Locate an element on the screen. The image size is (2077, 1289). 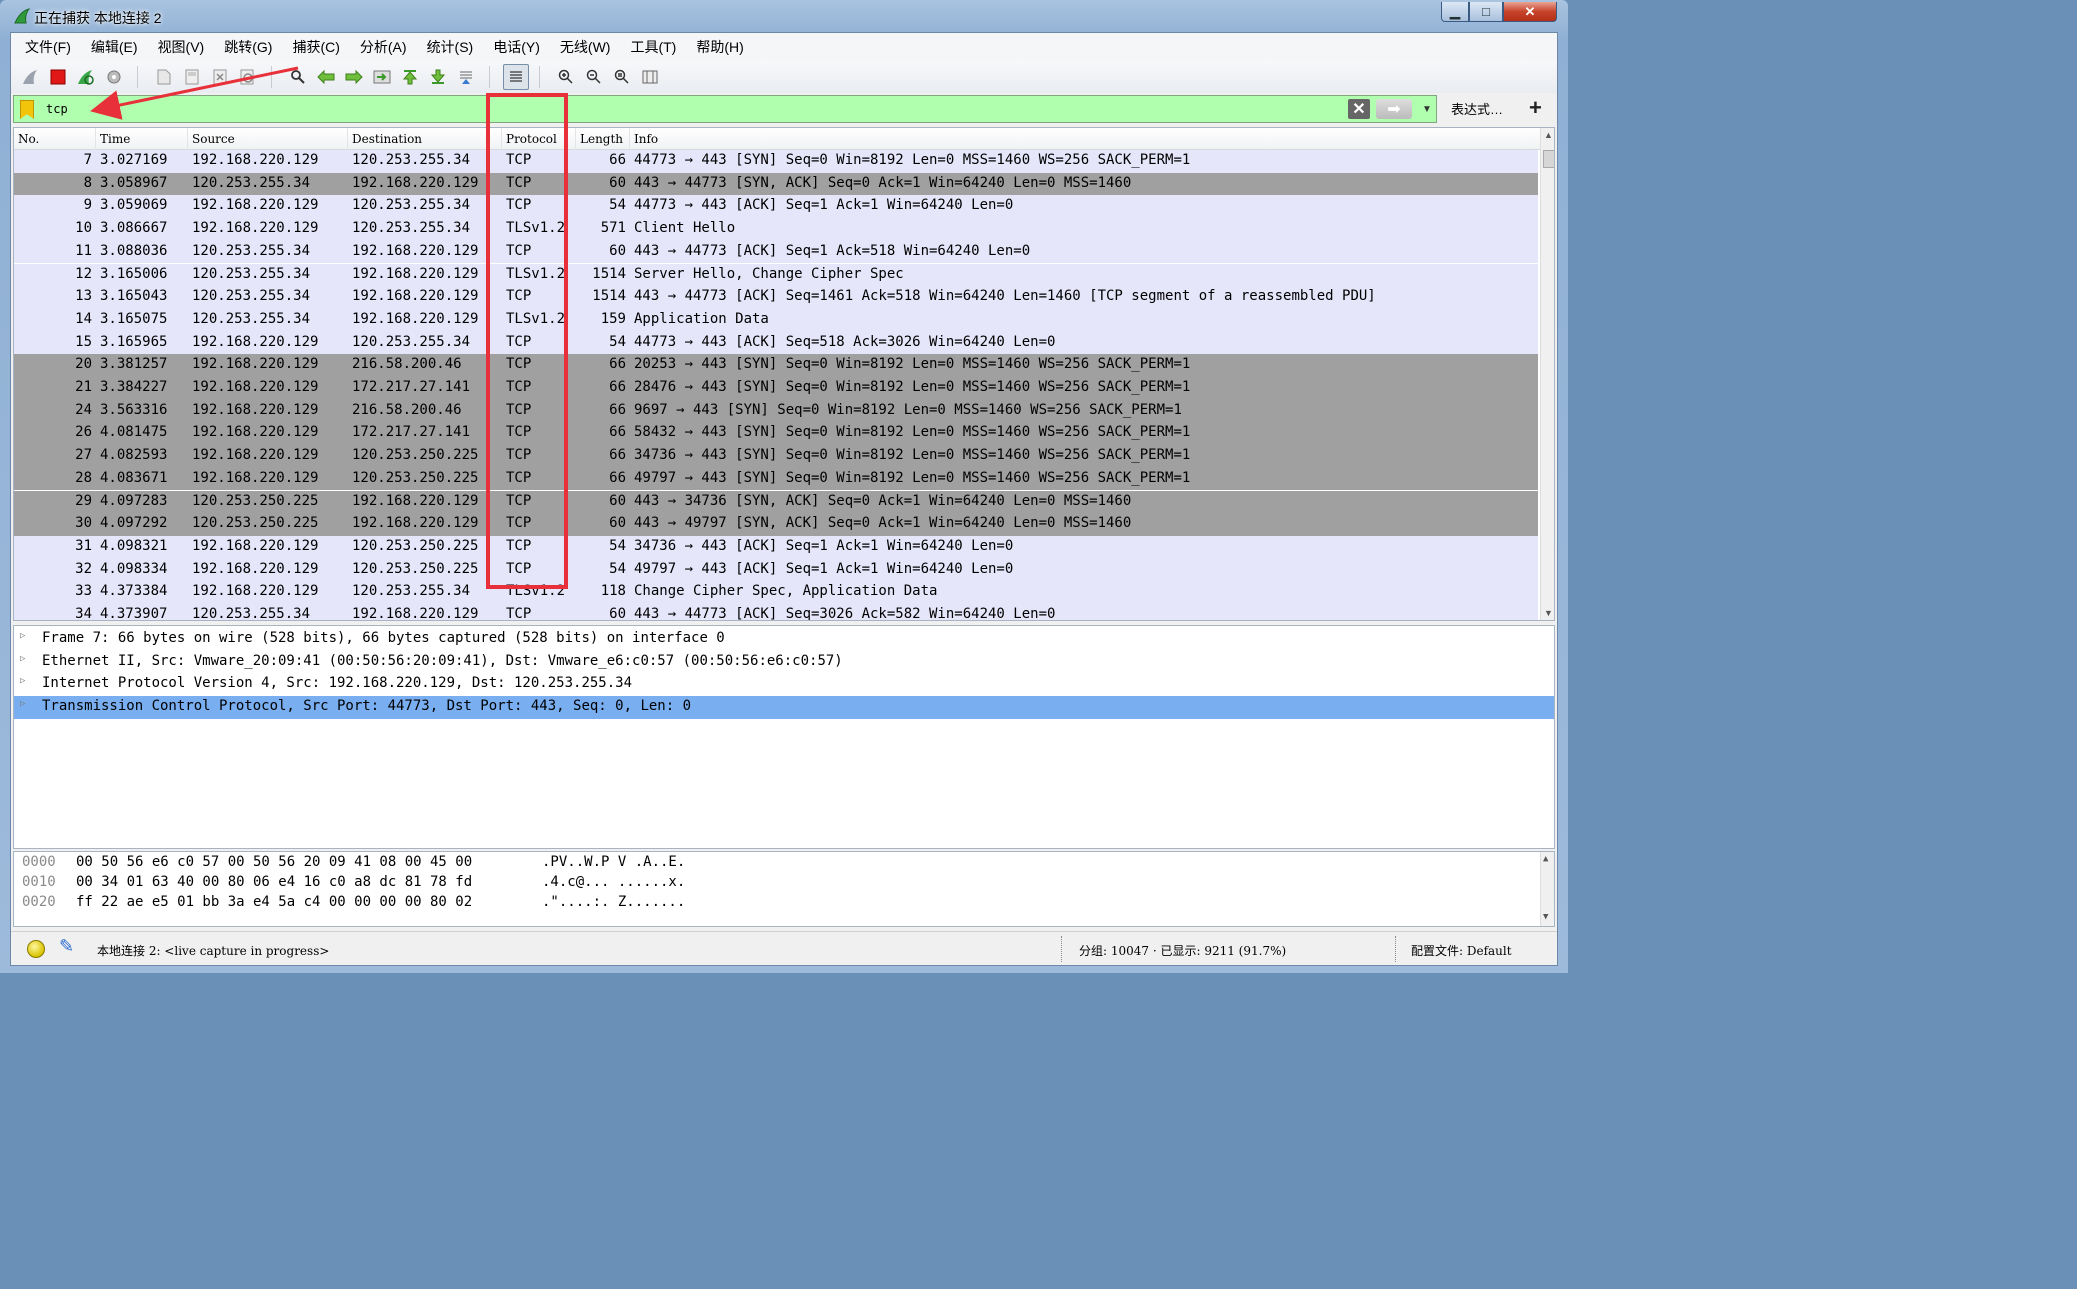
close-button: ✕ is located at coordinates (1530, 12).